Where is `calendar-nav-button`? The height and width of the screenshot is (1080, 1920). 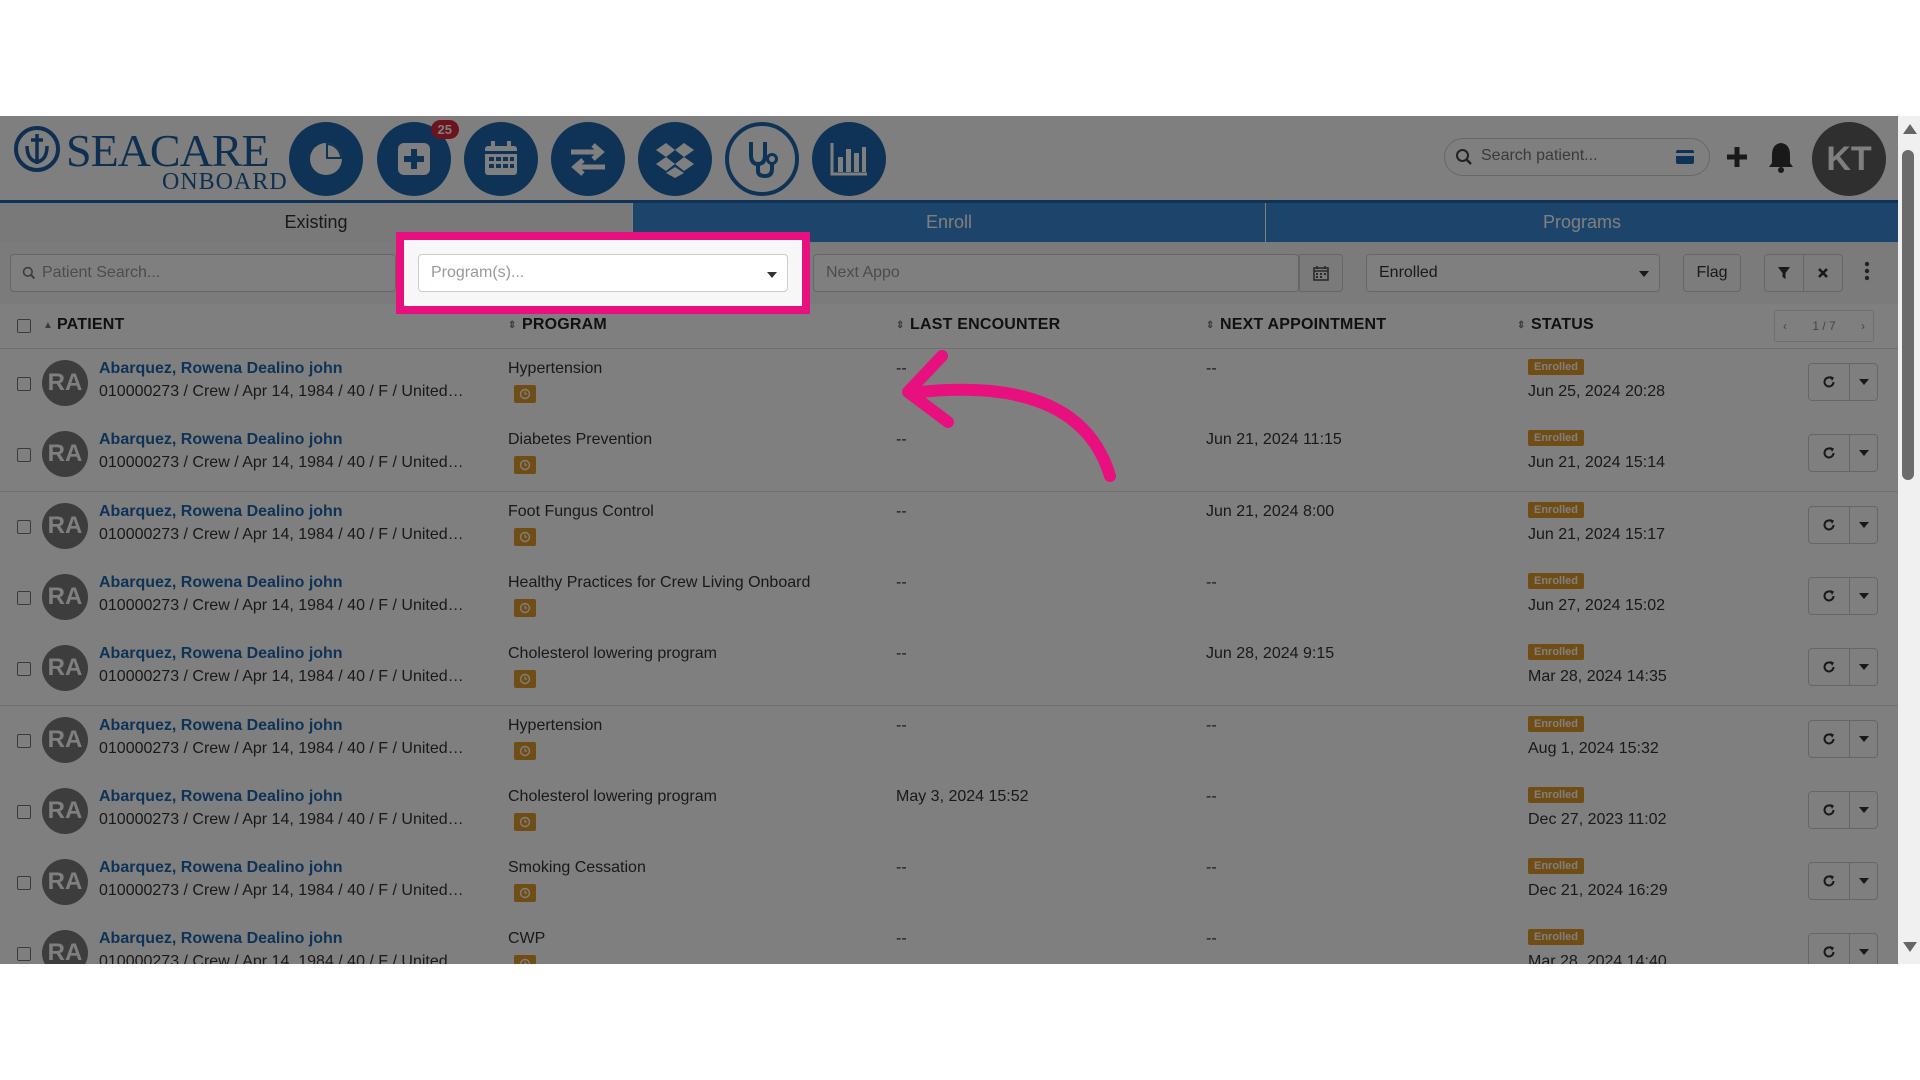
calendar-nav-button is located at coordinates (501, 159).